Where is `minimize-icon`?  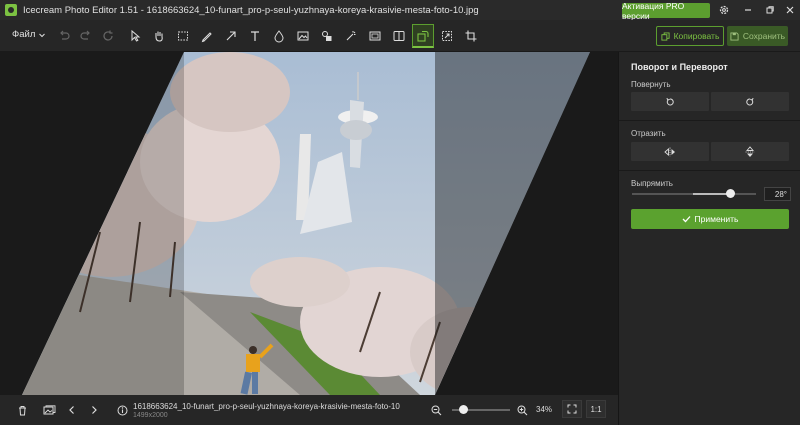
minimize-icon is located at coordinates (748, 10).